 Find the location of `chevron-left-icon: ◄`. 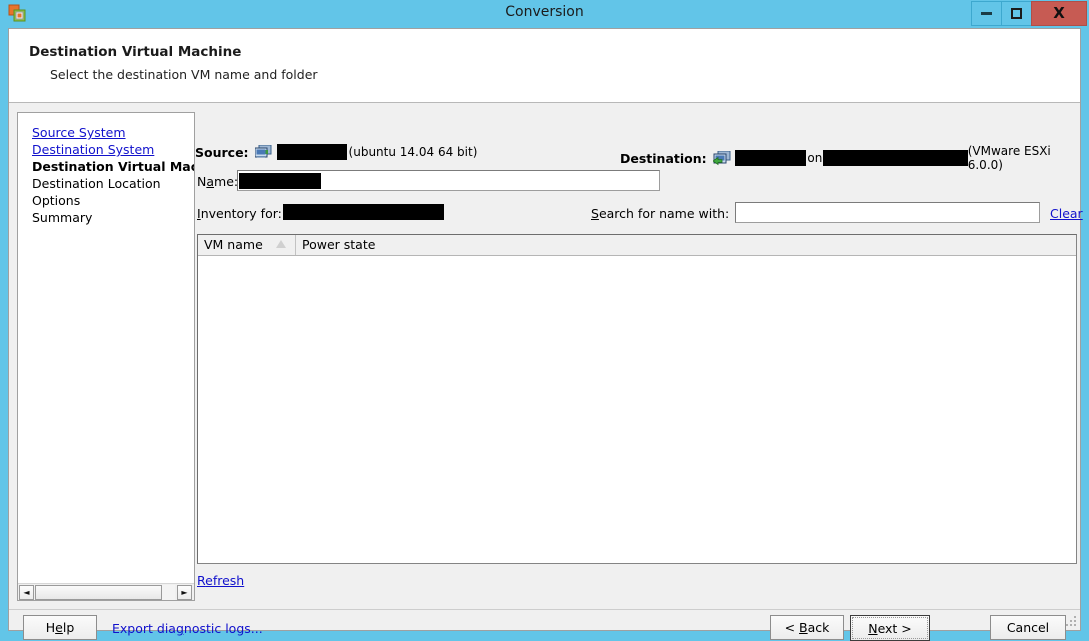

chevron-left-icon: ◄ is located at coordinates (26, 592).